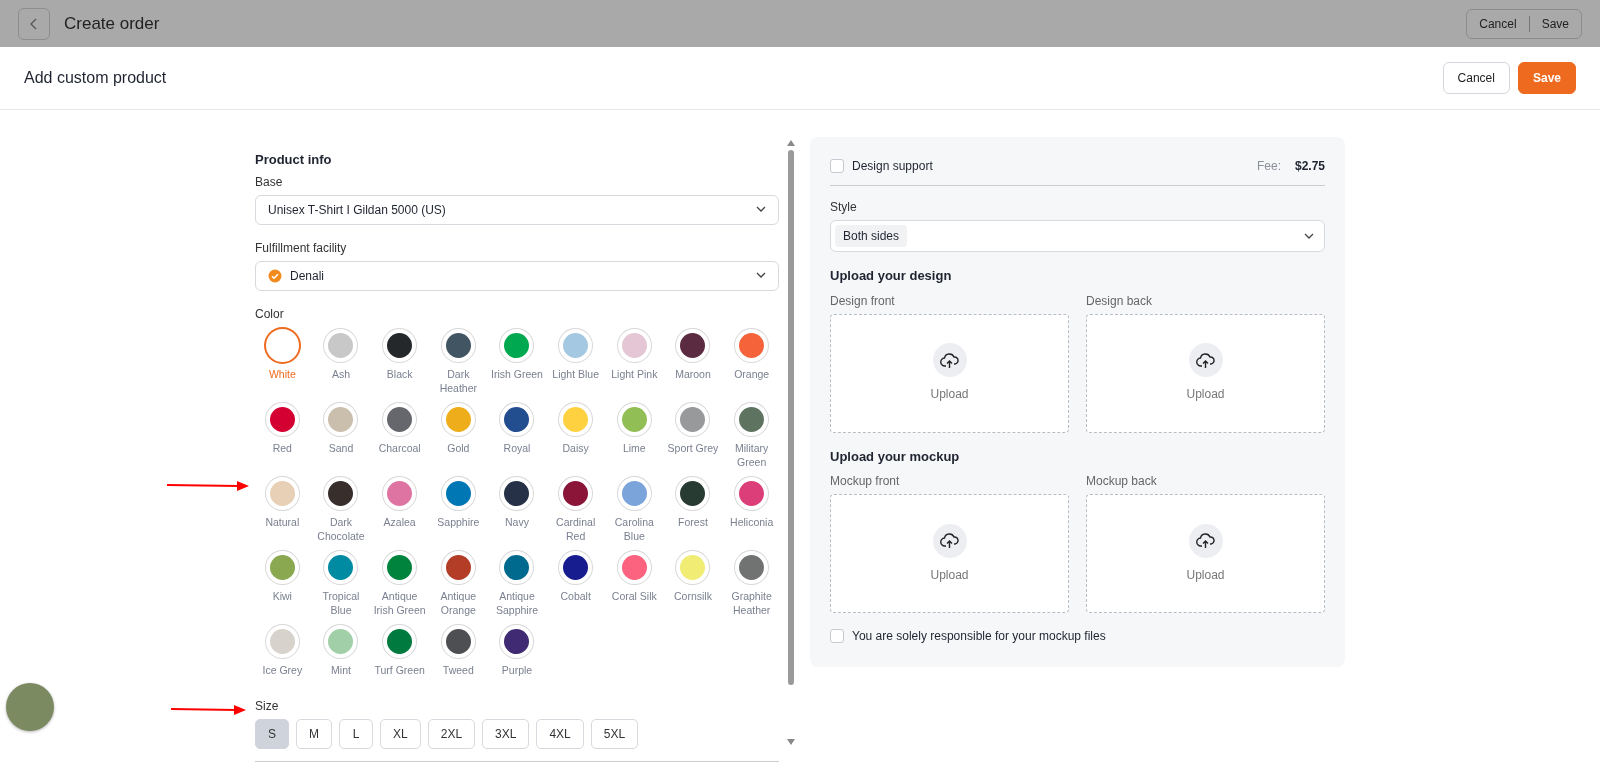 This screenshot has height=770, width=1600. I want to click on facility-select: Denali, so click(517, 275).